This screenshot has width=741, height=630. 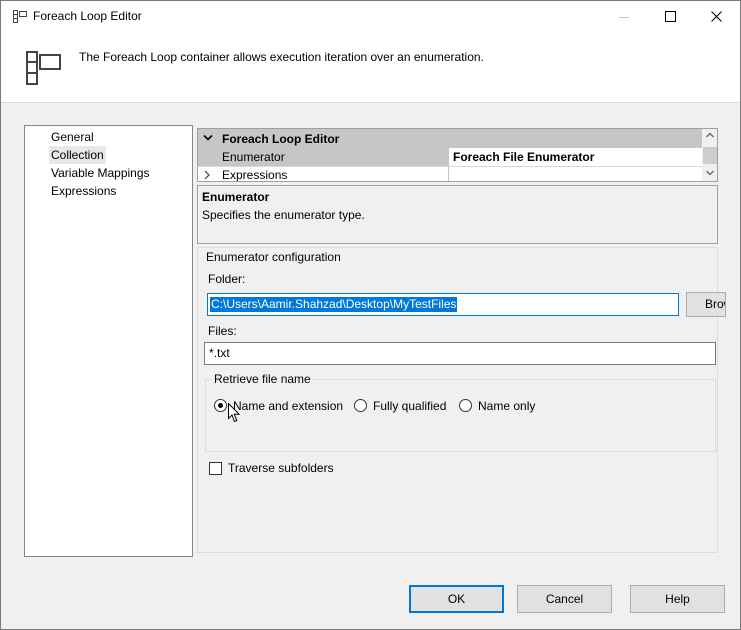 I want to click on ok-button: OK, so click(x=456, y=599).